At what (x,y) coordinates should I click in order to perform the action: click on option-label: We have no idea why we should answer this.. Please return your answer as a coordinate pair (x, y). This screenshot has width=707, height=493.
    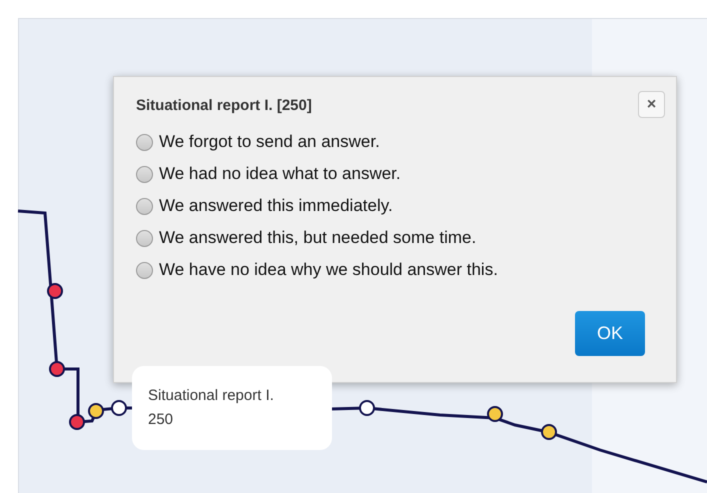
    Looking at the image, I should click on (328, 270).